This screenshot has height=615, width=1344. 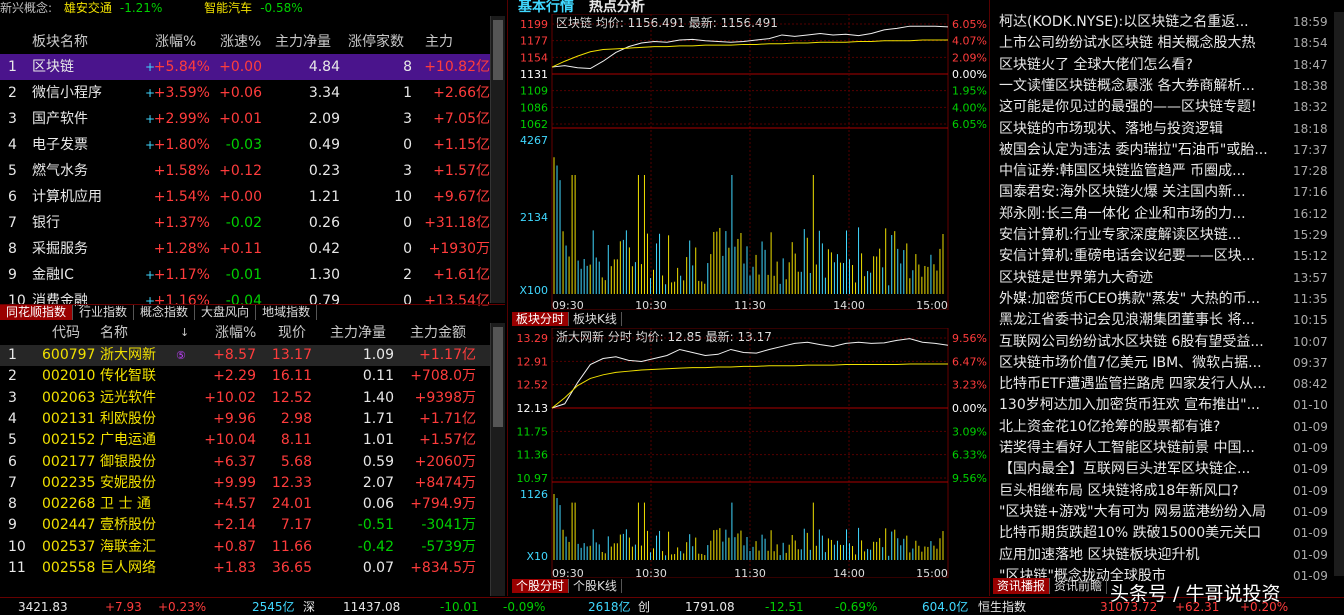 I want to click on news-title: 上市公司纷纷试水区块链 相关概念股大热, so click(x=1139, y=43).